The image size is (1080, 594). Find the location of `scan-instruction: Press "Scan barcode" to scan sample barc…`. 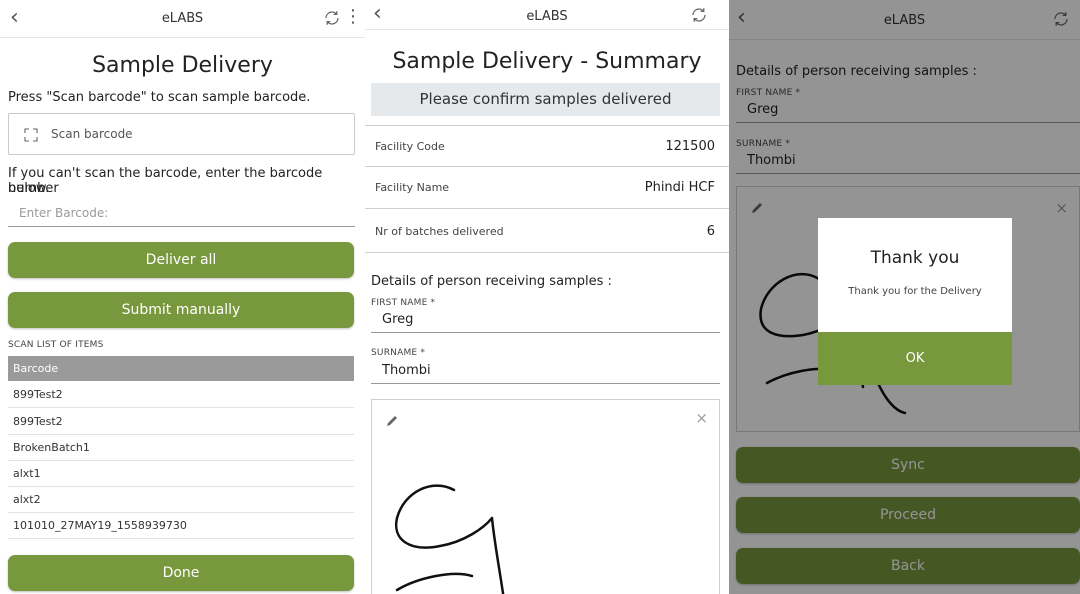

scan-instruction: Press "Scan barcode" to scan sample barc… is located at coordinates (159, 97).